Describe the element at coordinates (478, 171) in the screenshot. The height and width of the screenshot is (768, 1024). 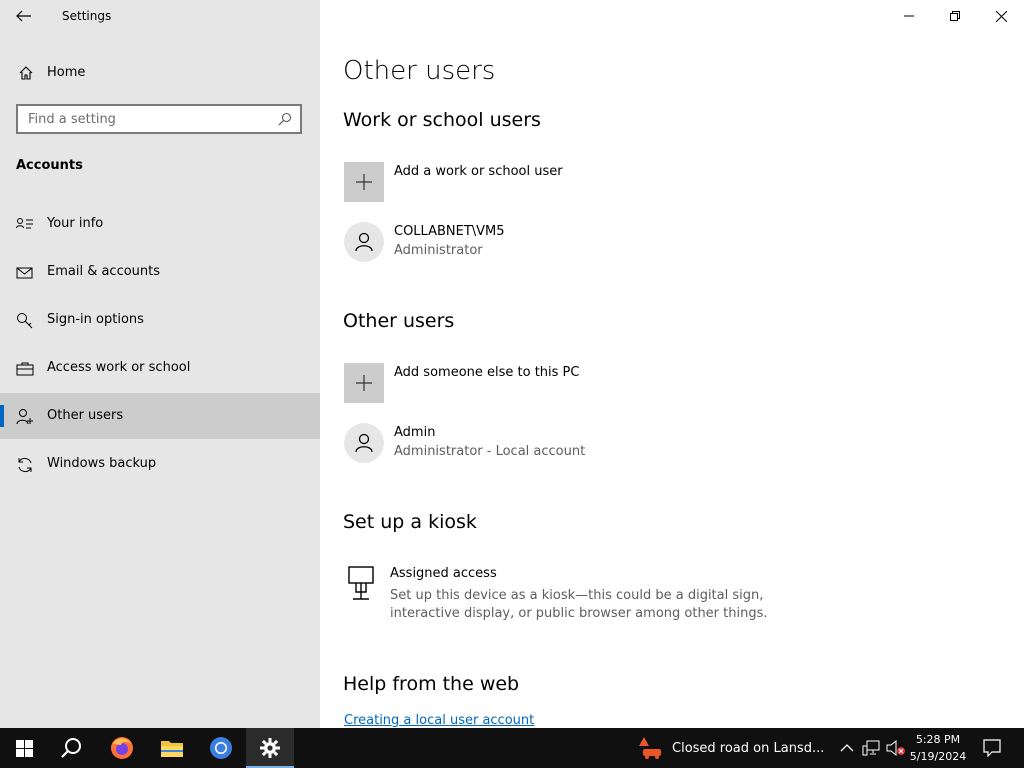
I see `add-work-school-user-label: Add a work or school user` at that location.